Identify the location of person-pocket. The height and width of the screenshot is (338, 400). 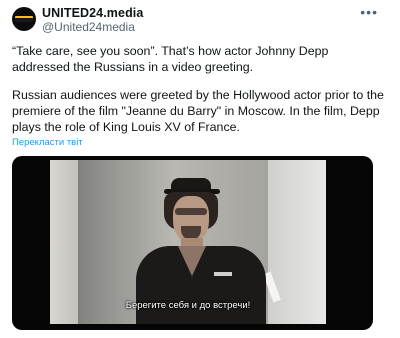
(223, 274).